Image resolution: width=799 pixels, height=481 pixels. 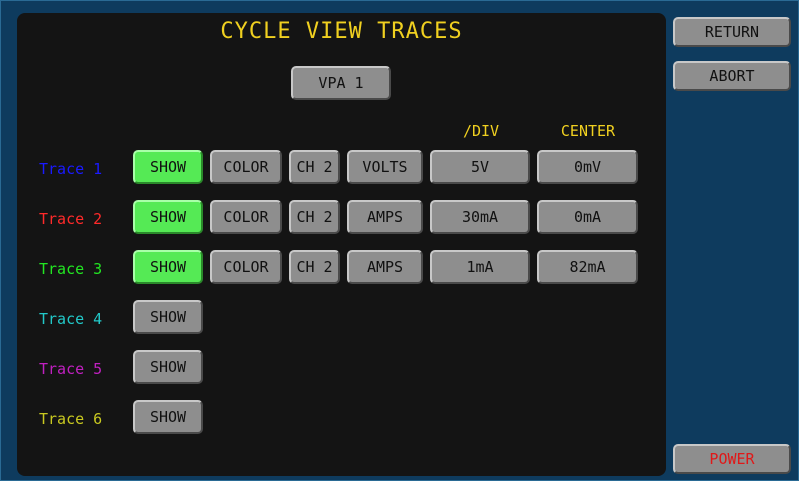 I want to click on trace-1-show-button: SHOW, so click(x=168, y=167).